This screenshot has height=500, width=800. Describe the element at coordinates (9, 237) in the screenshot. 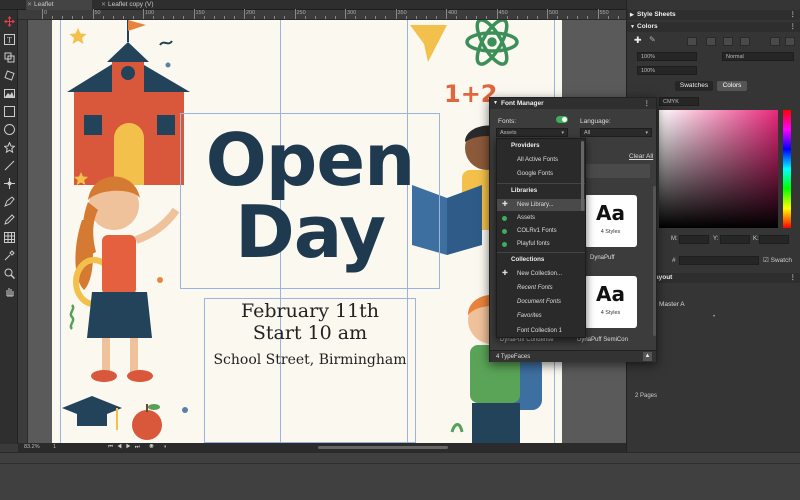

I see `table-tool-icon` at that location.